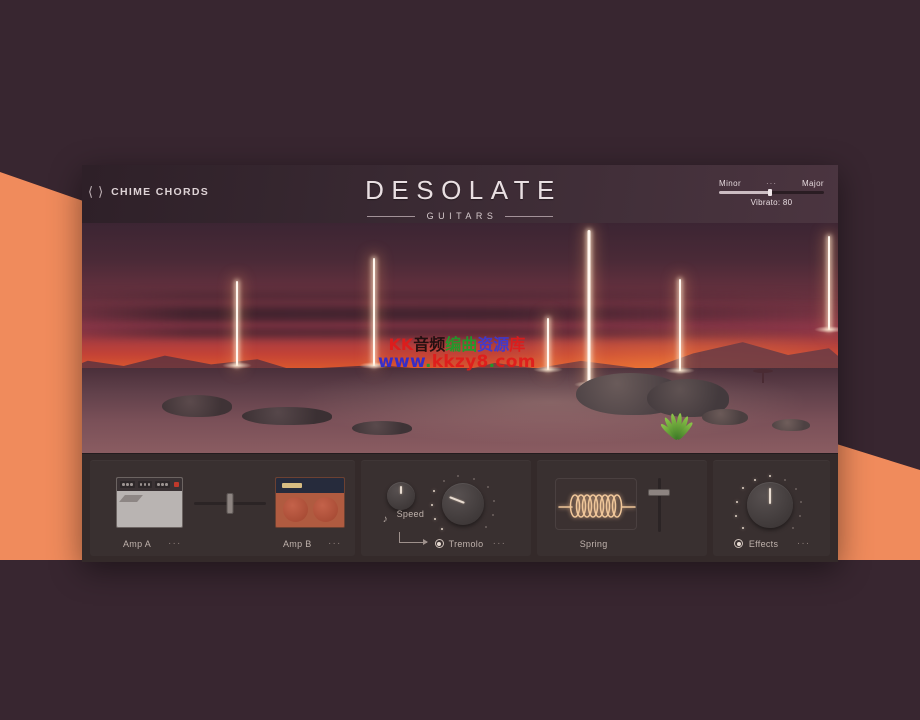 This screenshot has height=720, width=920. I want to click on spring-icon-box, so click(595, 504).